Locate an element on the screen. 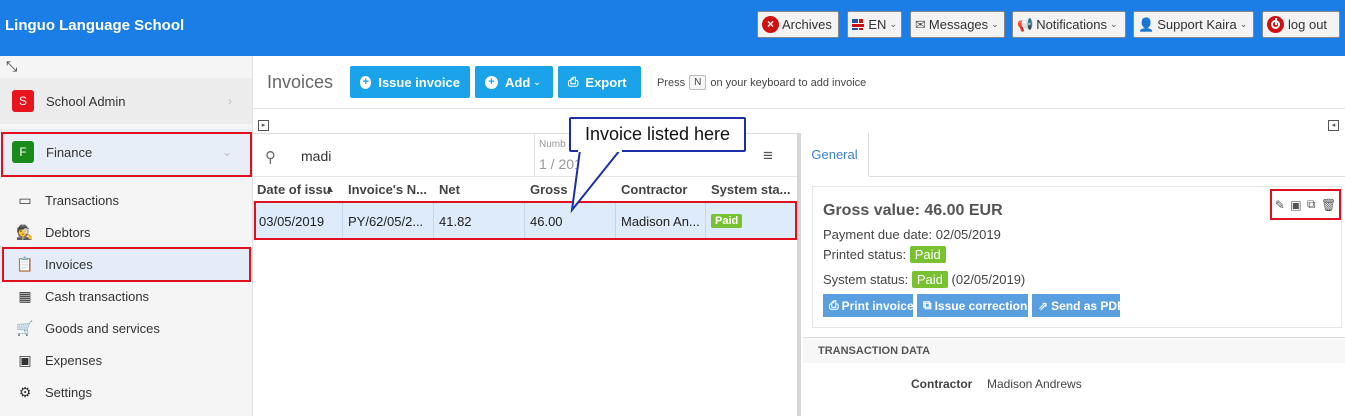 The height and width of the screenshot is (416, 1345). archives-label: Archives is located at coordinates (807, 24).